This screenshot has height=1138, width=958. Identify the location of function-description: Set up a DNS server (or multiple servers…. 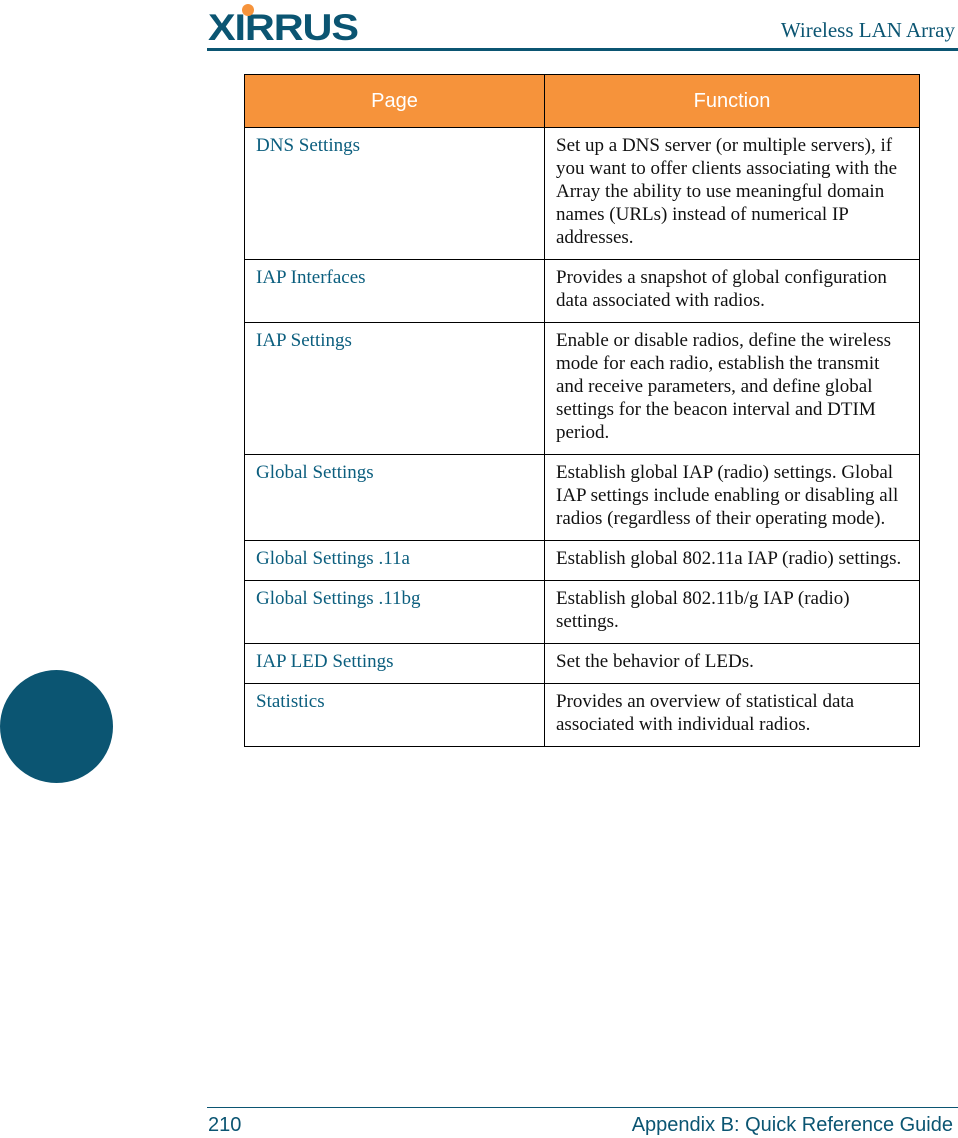
(732, 193).